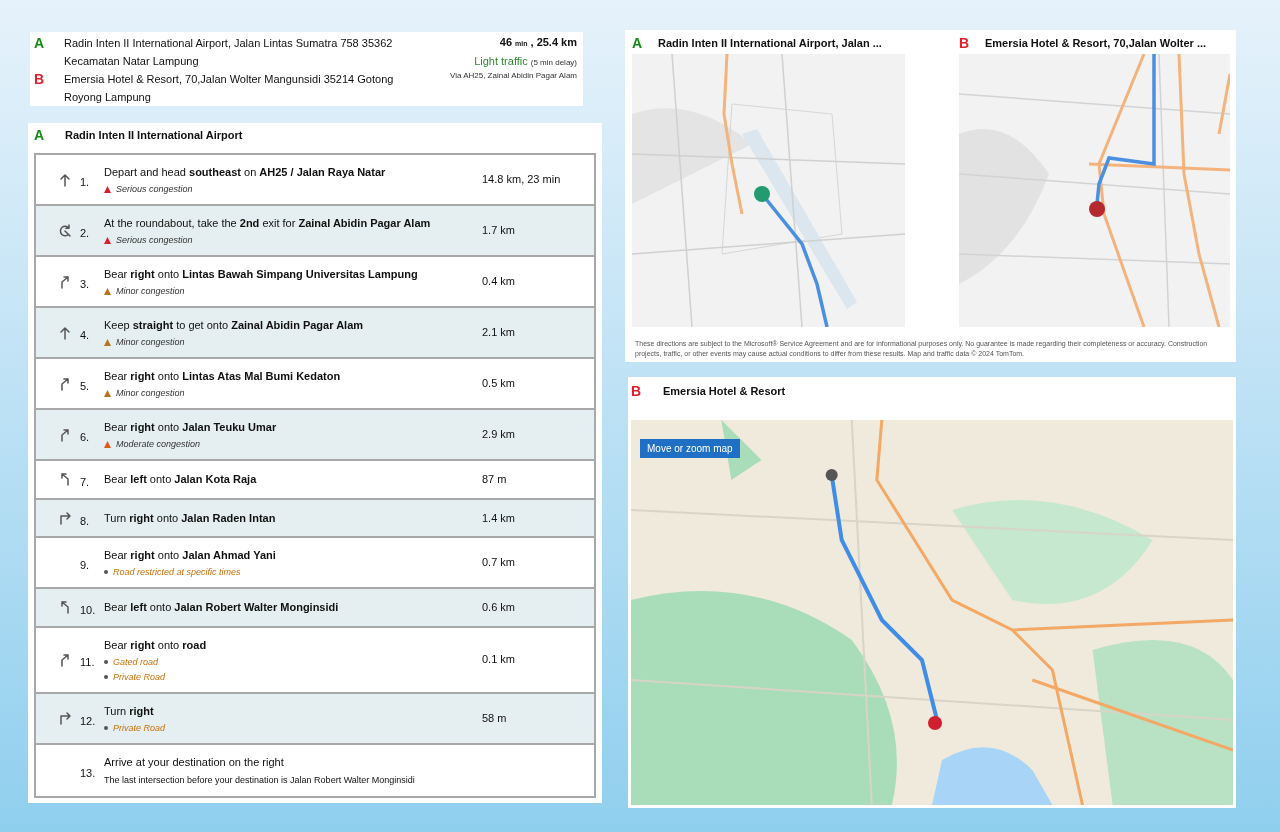  What do you see at coordinates (499, 282) in the screenshot?
I see `step-distance: 0.4 km` at bounding box center [499, 282].